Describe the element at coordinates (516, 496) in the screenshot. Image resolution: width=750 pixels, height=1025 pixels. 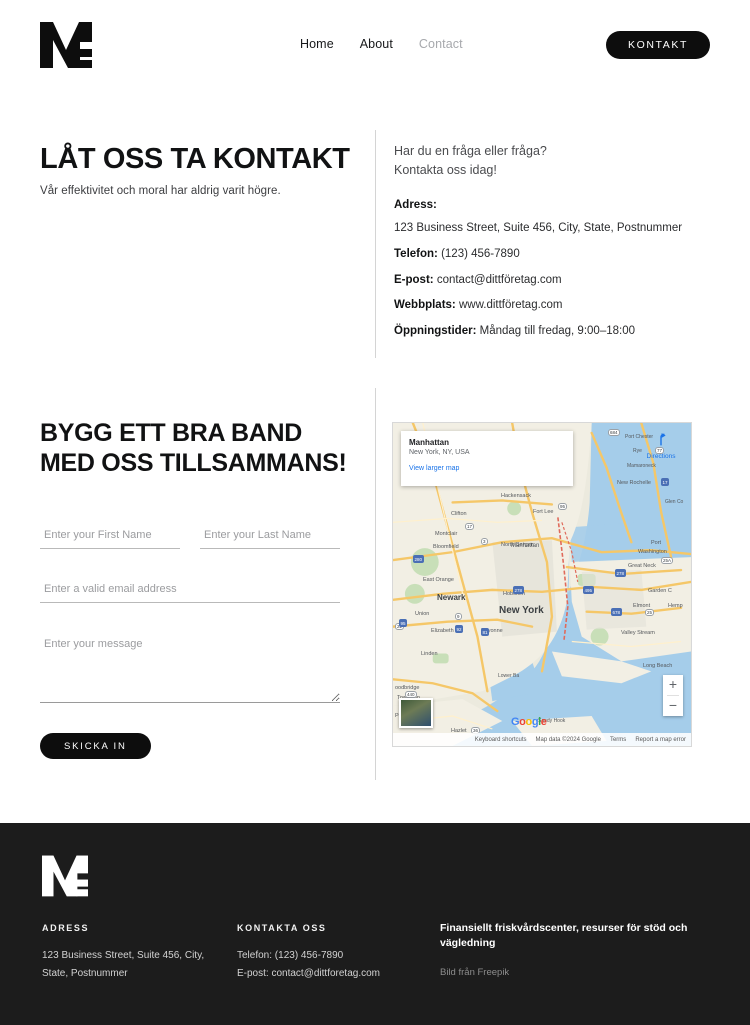
I see `map-place-label: Hackensack` at that location.